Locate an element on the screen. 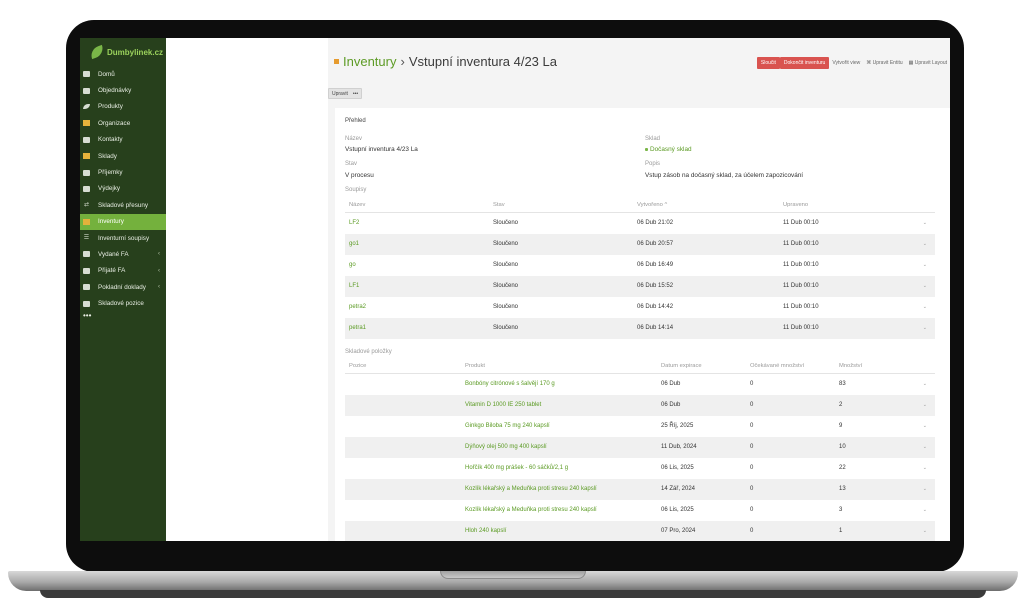  table-row: LF1 Sloučeno 06 Dub 15:52 11 Dub 00:10 ⌄ is located at coordinates (640, 286).